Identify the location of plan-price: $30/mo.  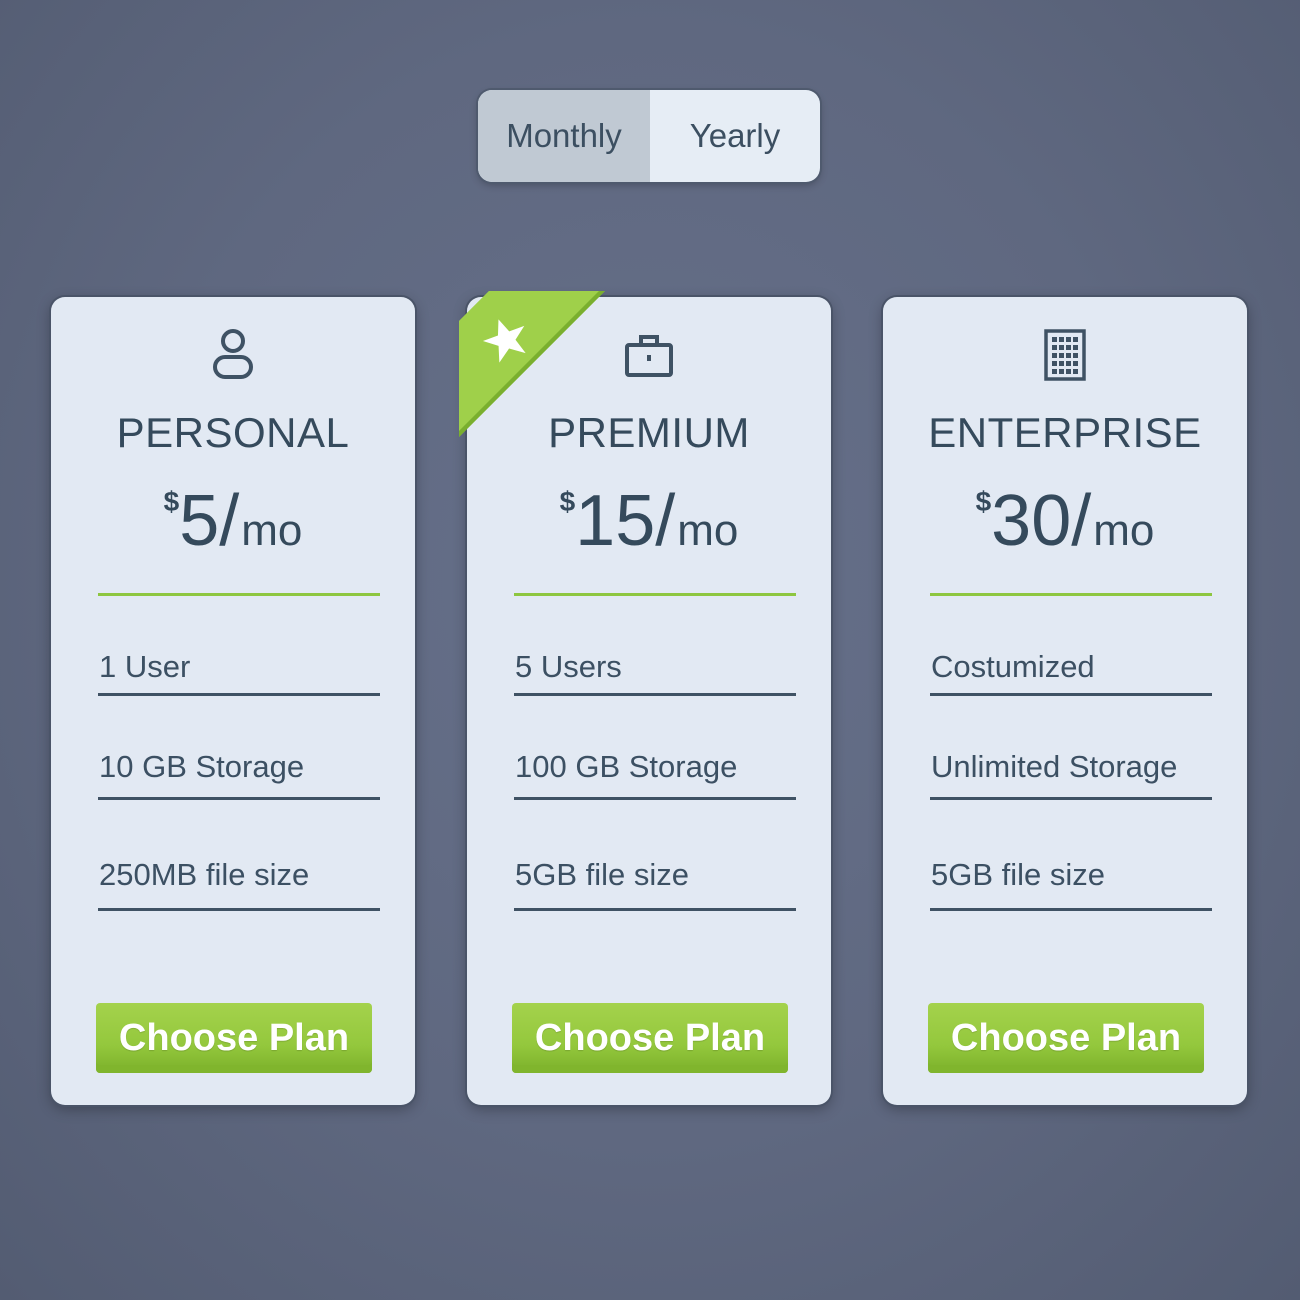
(1065, 521).